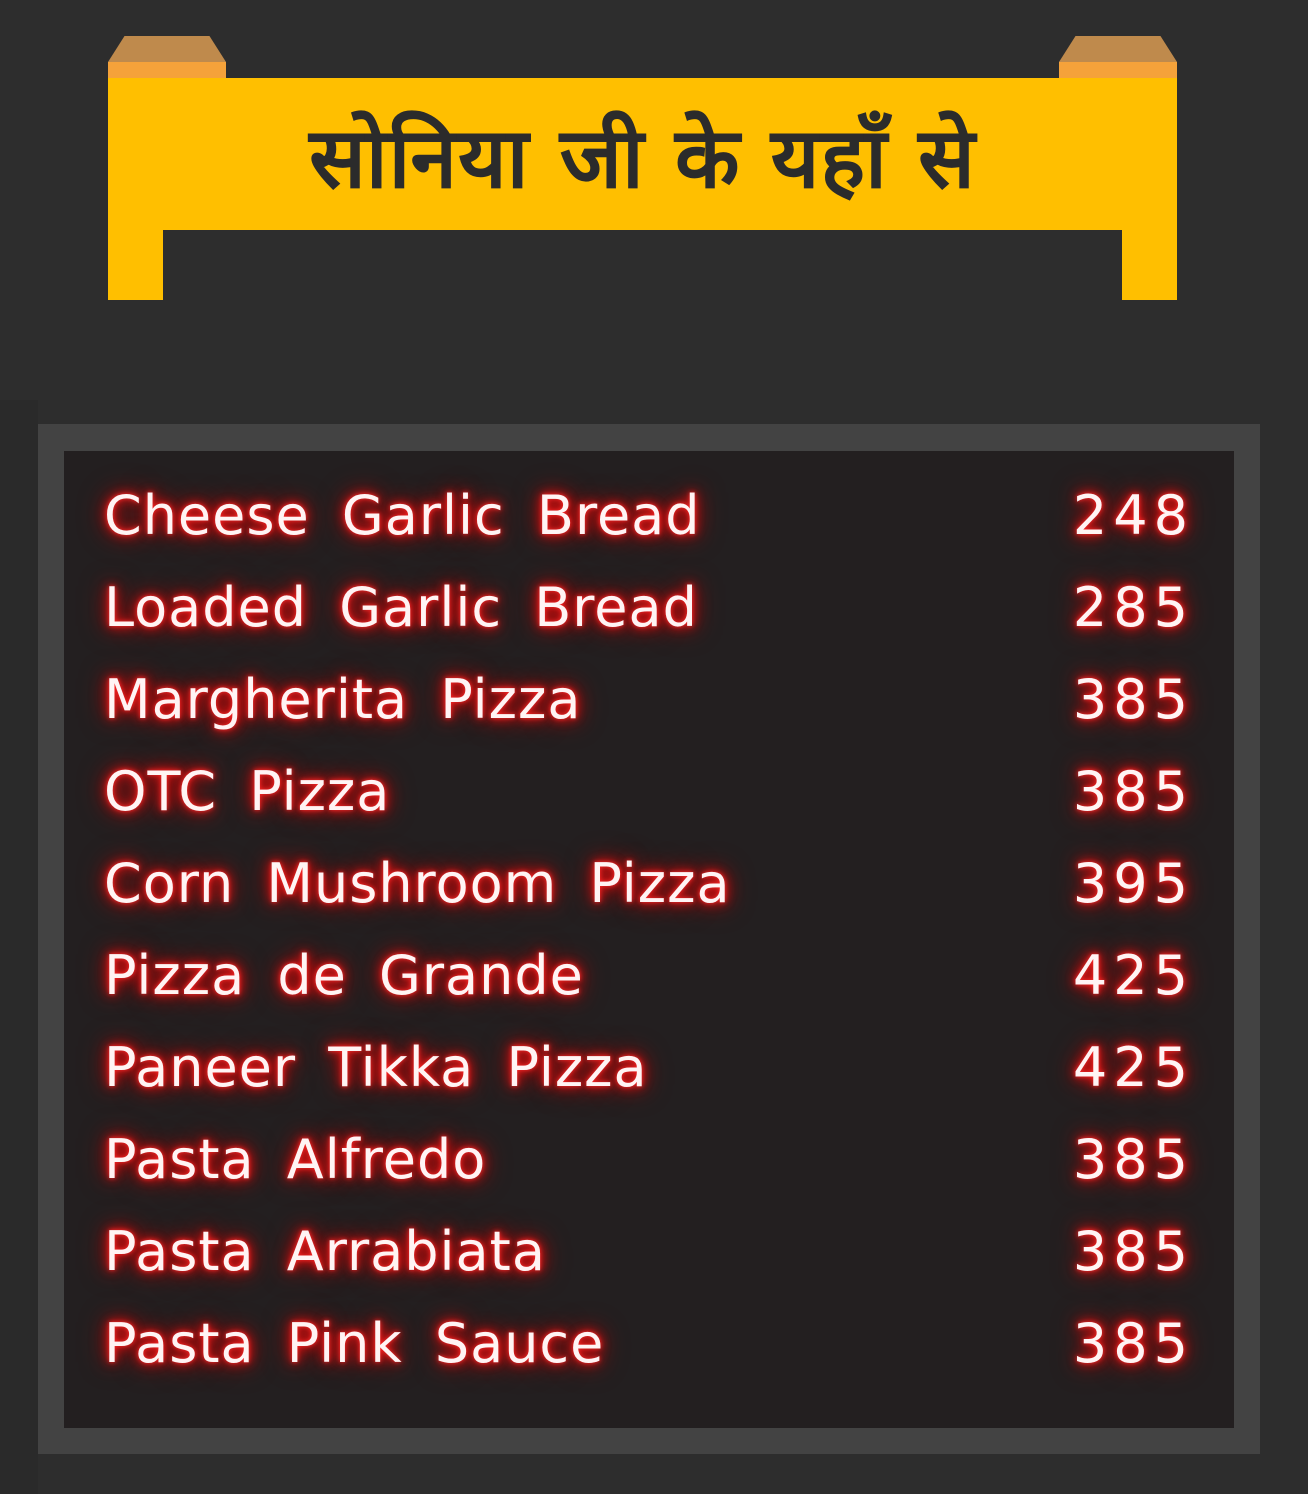 This screenshot has height=1494, width=1308. What do you see at coordinates (642, 157) in the screenshot?
I see `sign-title: सोनिया जी के यहाँ से` at bounding box center [642, 157].